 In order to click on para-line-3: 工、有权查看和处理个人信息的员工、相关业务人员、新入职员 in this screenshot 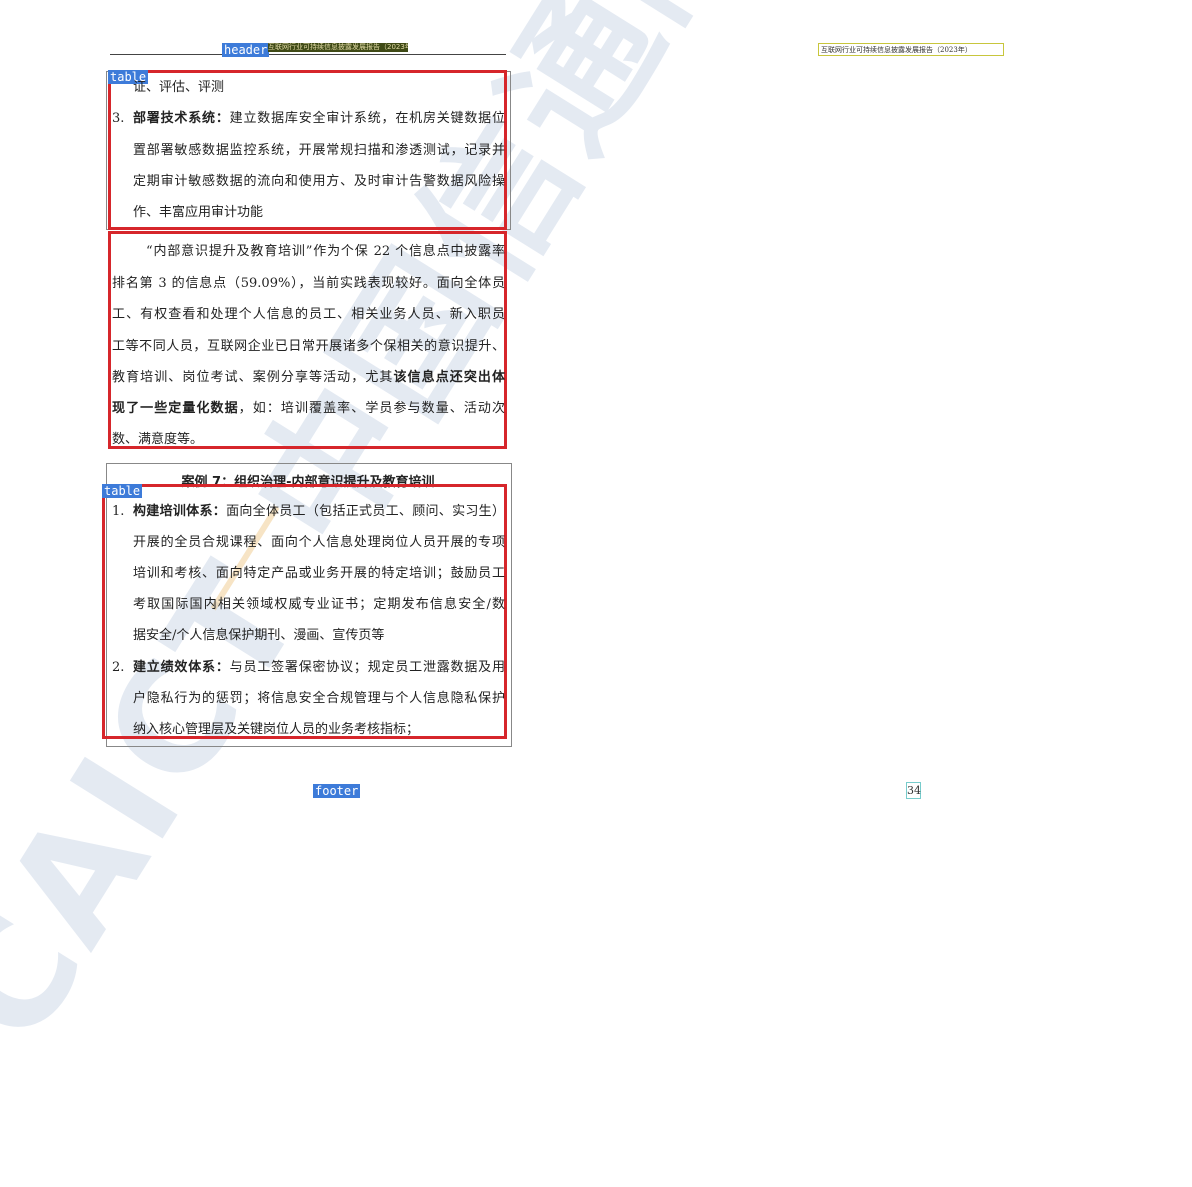, I will do `click(308, 314)`.